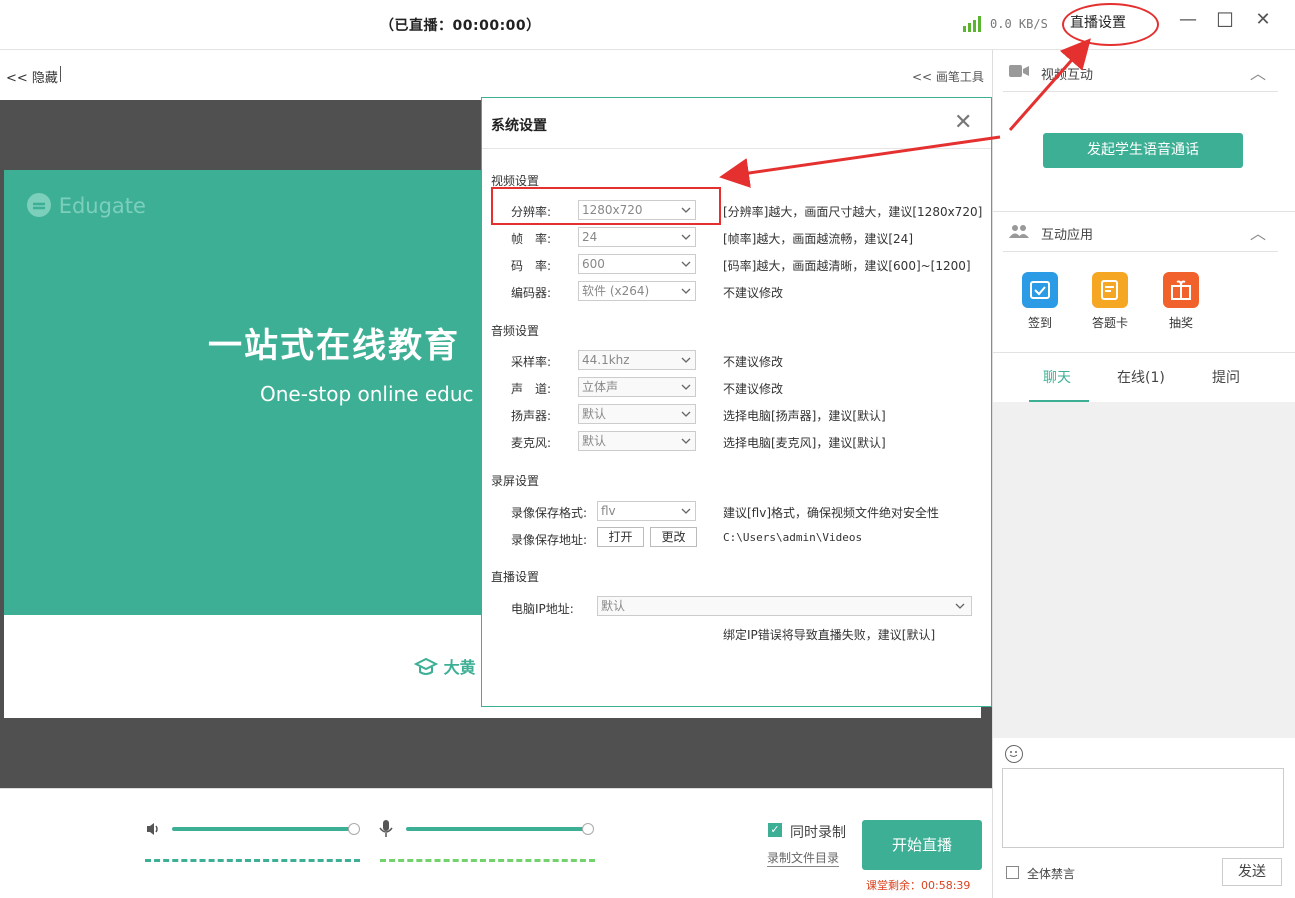 Image resolution: width=1295 pixels, height=898 pixels. What do you see at coordinates (1019, 24) in the screenshot?
I see `network-speed: 0.0 KB/S` at bounding box center [1019, 24].